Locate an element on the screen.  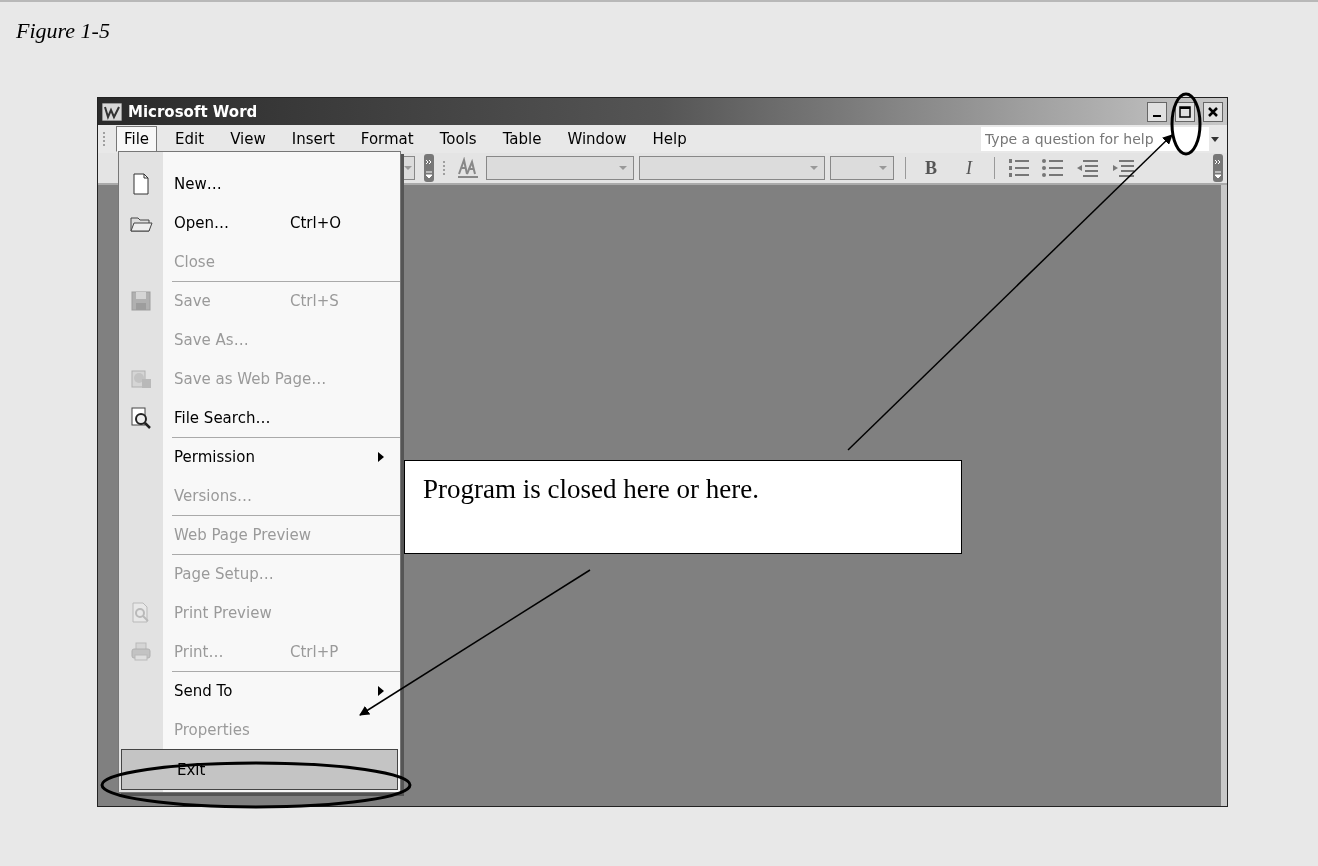
menu-item: Tools is located at coordinates (458, 139).